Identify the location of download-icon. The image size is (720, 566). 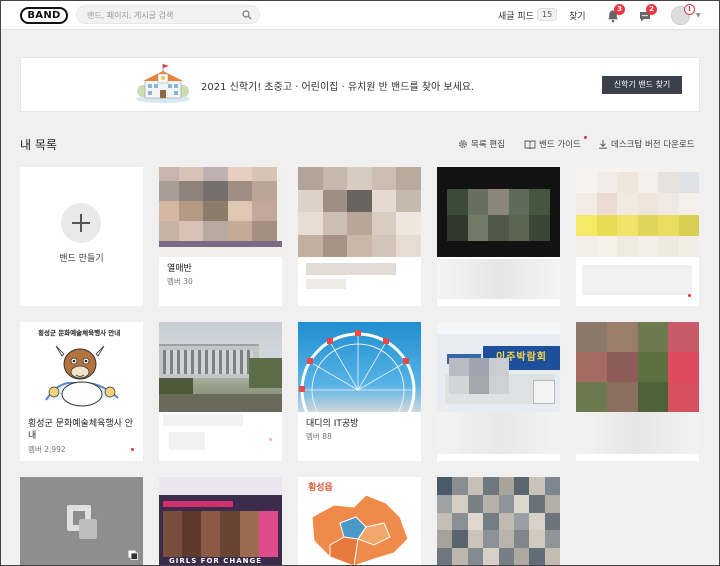
(603, 144).